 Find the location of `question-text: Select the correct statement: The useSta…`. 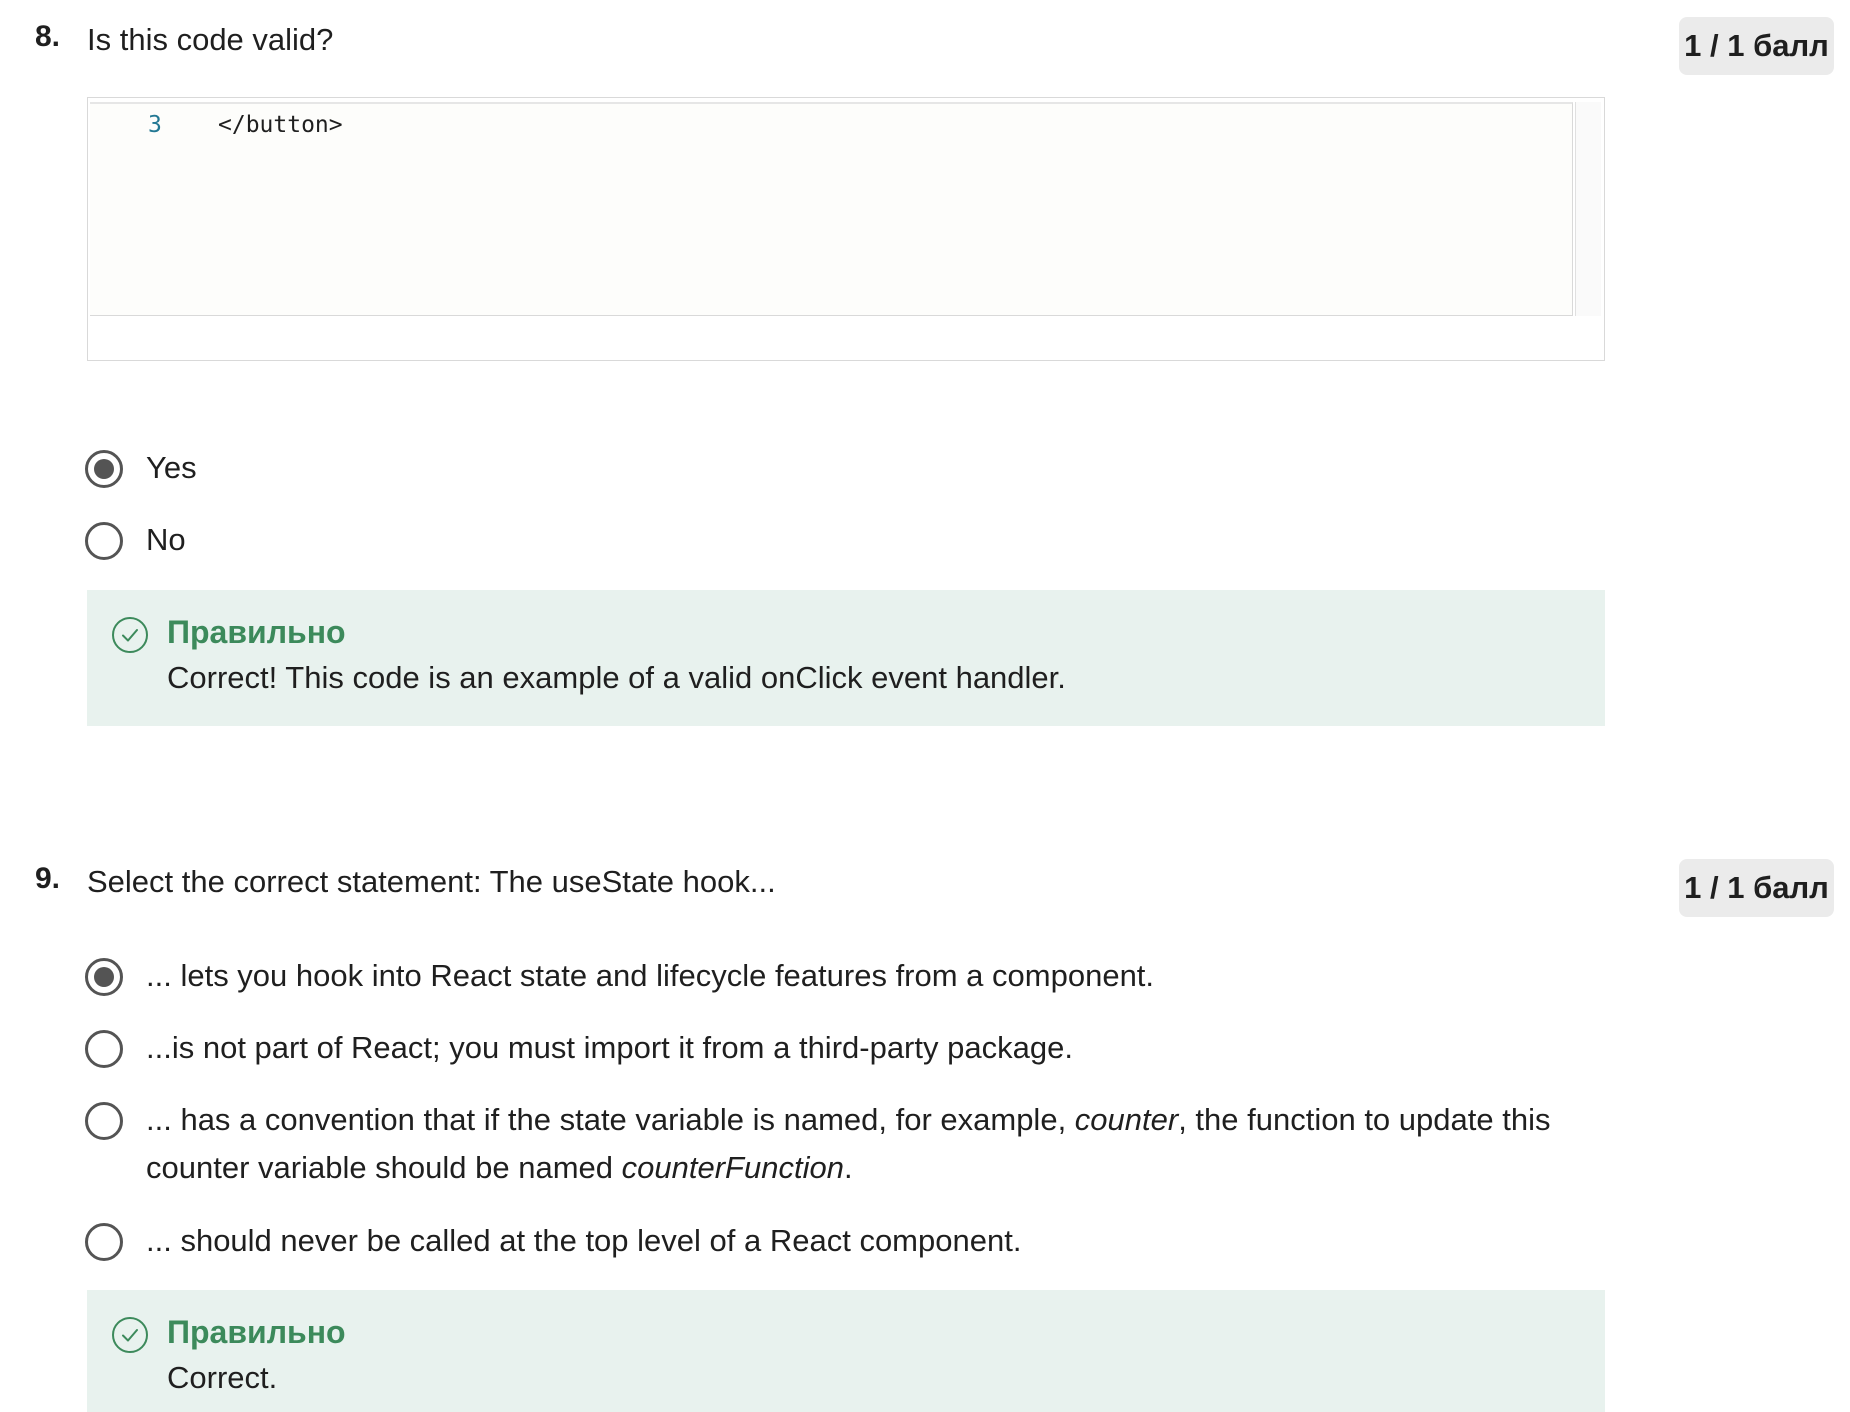

question-text: Select the correct statement: The useSta… is located at coordinates (431, 881).